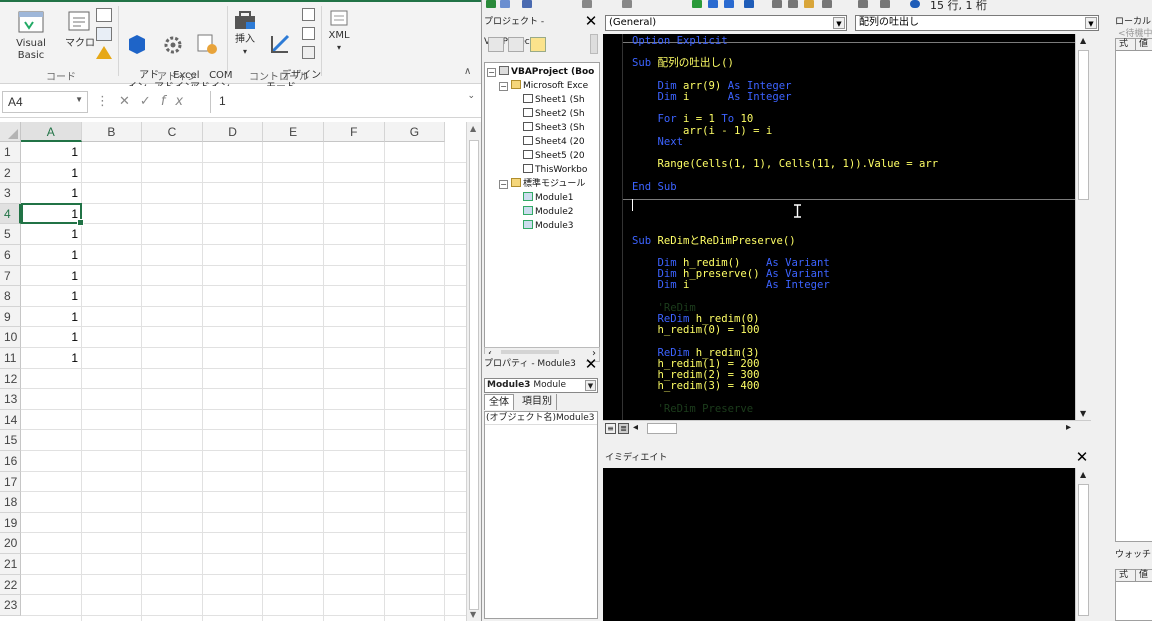 The width and height of the screenshot is (1152, 621). Describe the element at coordinates (308, 14) in the screenshot. I see `properties-icon` at that location.